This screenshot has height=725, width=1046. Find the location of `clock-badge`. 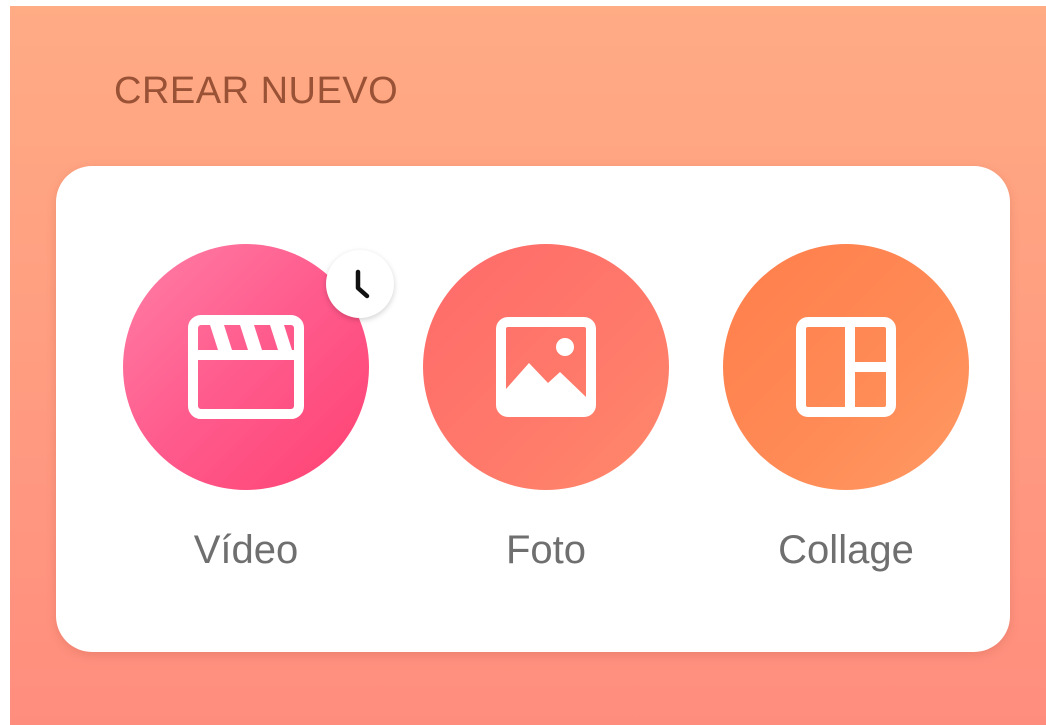

clock-badge is located at coordinates (360, 284).